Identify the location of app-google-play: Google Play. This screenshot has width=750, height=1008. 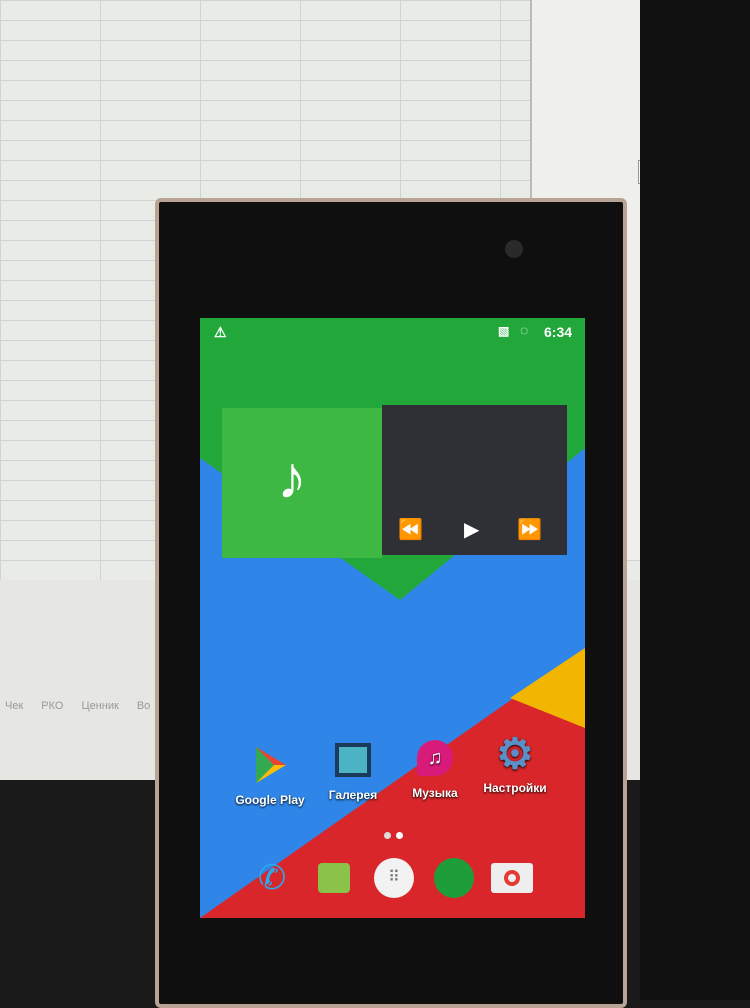
(270, 775).